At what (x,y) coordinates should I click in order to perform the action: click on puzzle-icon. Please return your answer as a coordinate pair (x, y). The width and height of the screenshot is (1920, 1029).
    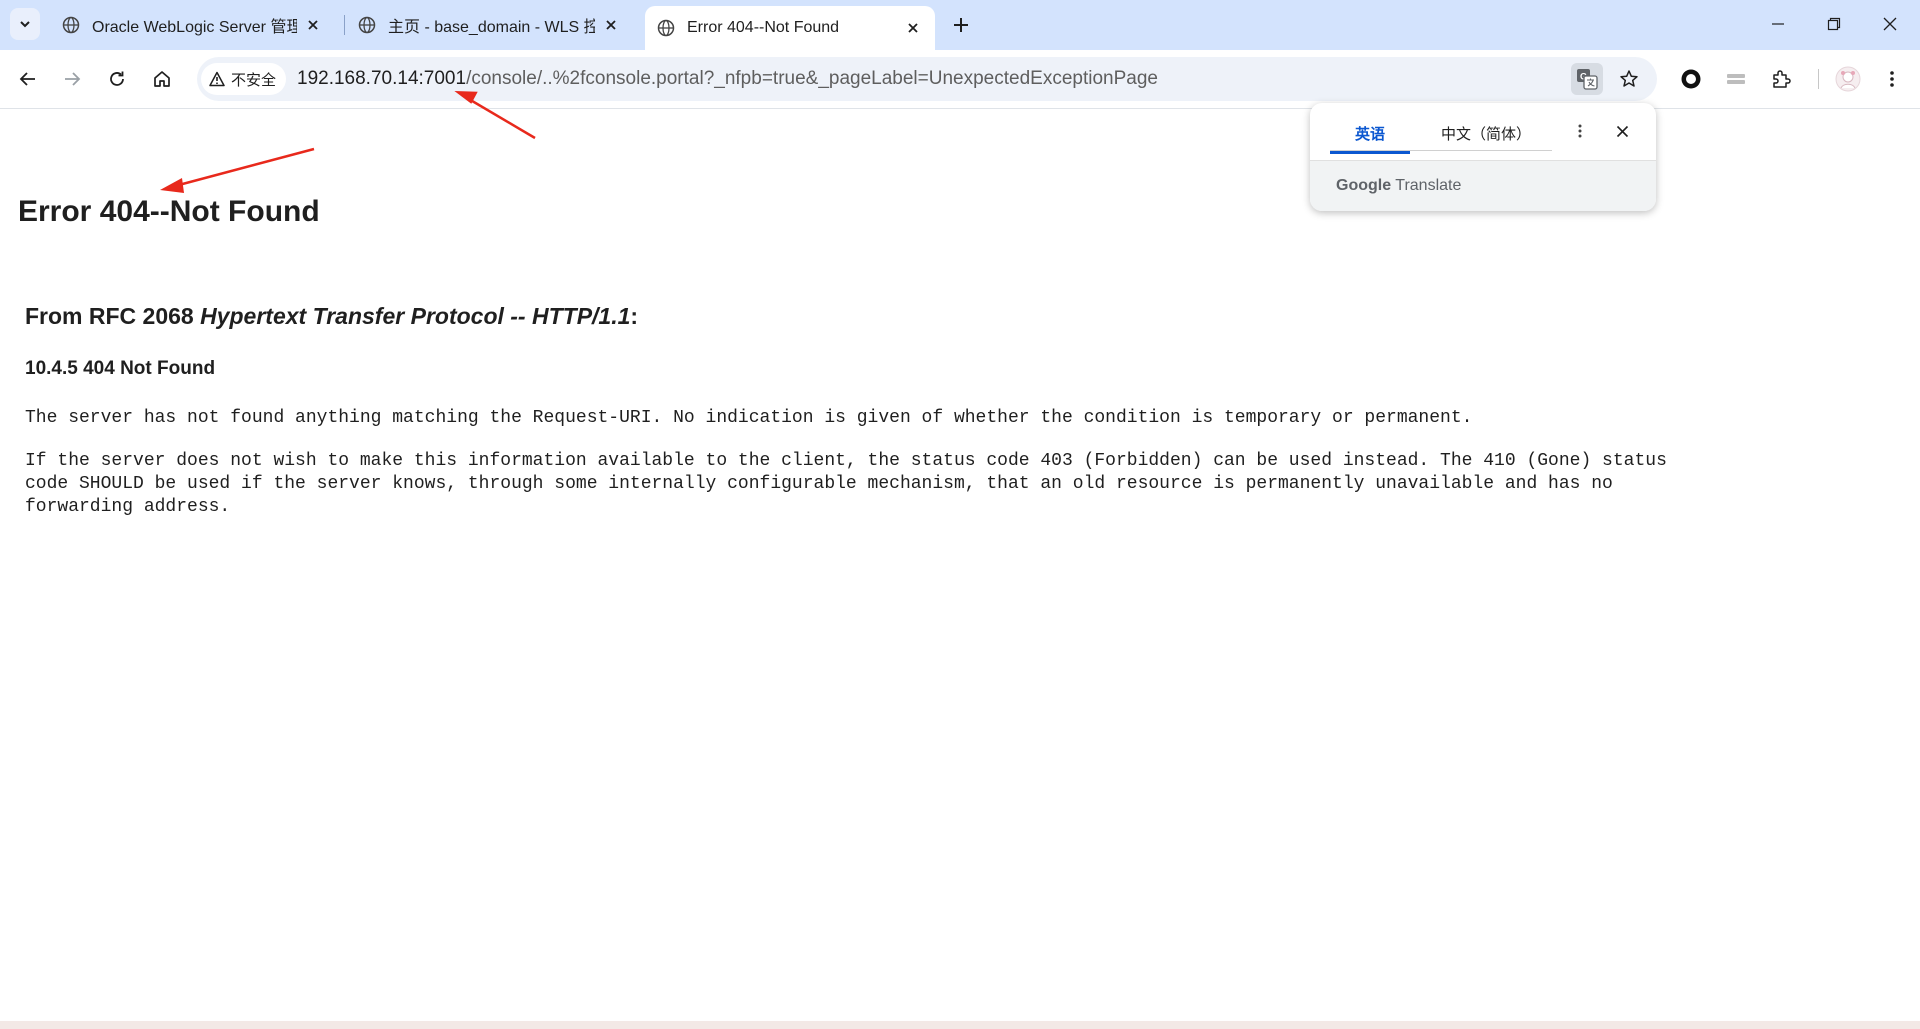
    Looking at the image, I should click on (1782, 79).